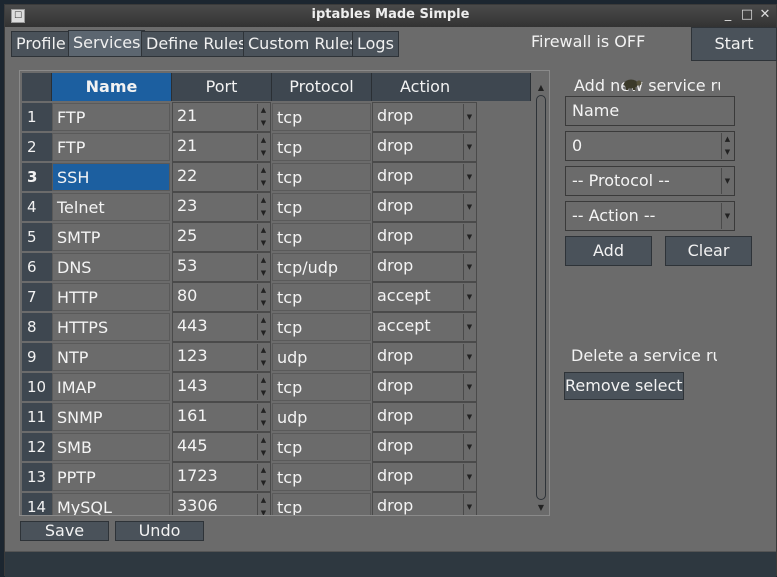 The height and width of the screenshot is (577, 777). I want to click on port-stepper: 123 ▲ ▼, so click(221, 357).